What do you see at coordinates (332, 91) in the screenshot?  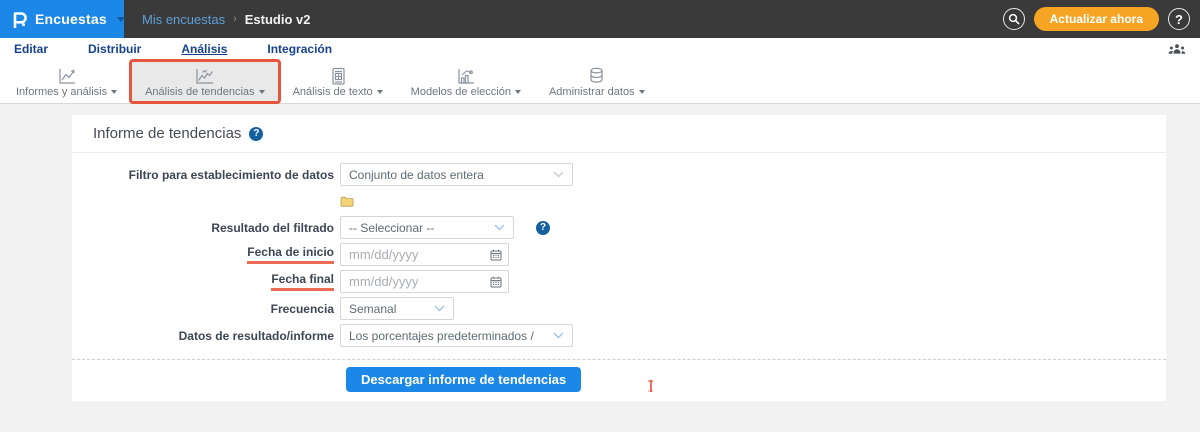 I see `toolbar-item-label: Análisis de texto` at bounding box center [332, 91].